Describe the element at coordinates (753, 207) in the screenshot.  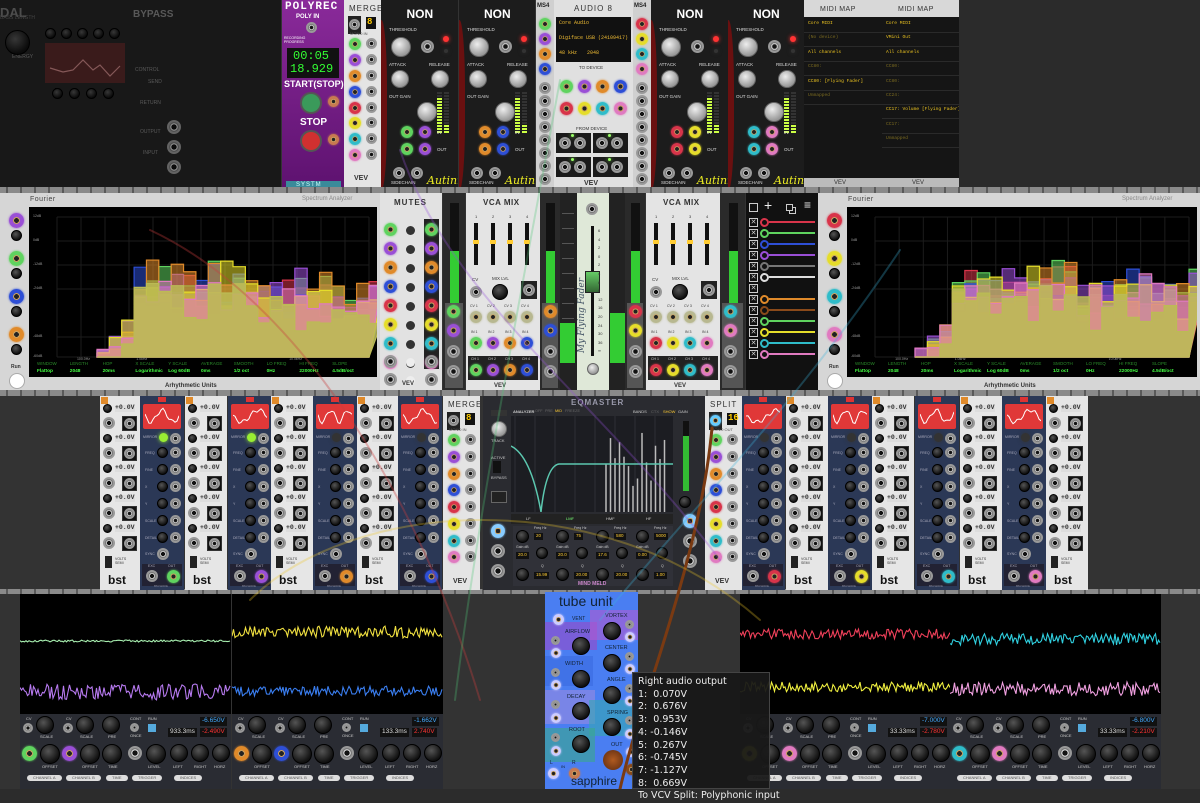
I see `select-all-checkbox` at that location.